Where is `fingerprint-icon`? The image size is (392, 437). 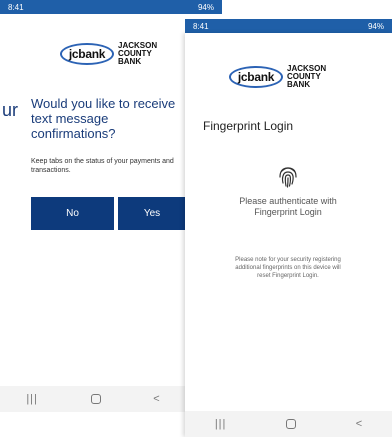
fingerprint-icon is located at coordinates (288, 176).